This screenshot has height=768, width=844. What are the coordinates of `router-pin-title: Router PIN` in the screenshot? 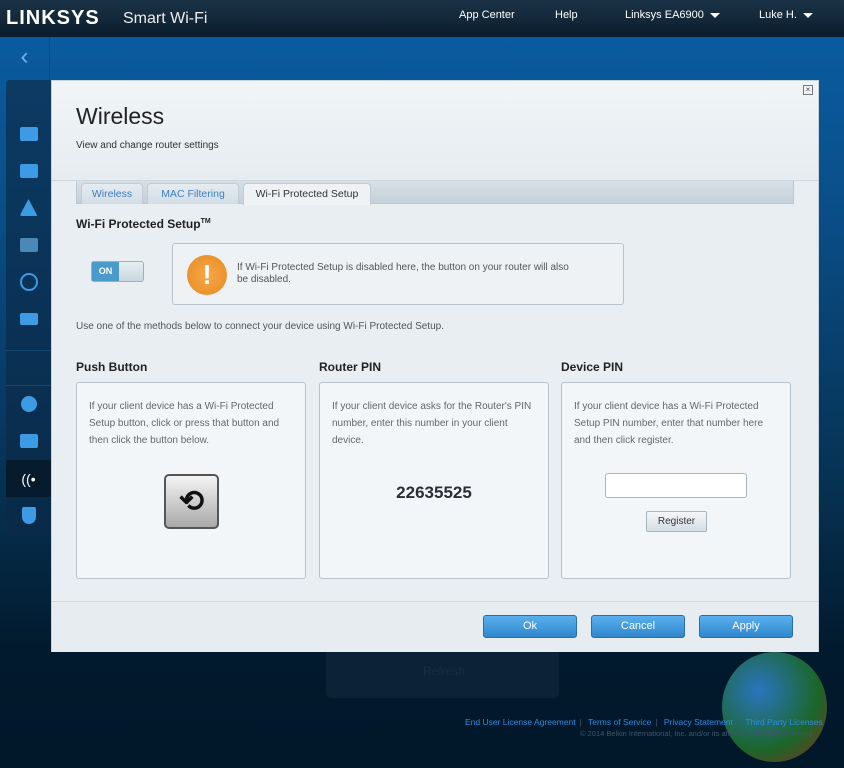 It's located at (350, 367).